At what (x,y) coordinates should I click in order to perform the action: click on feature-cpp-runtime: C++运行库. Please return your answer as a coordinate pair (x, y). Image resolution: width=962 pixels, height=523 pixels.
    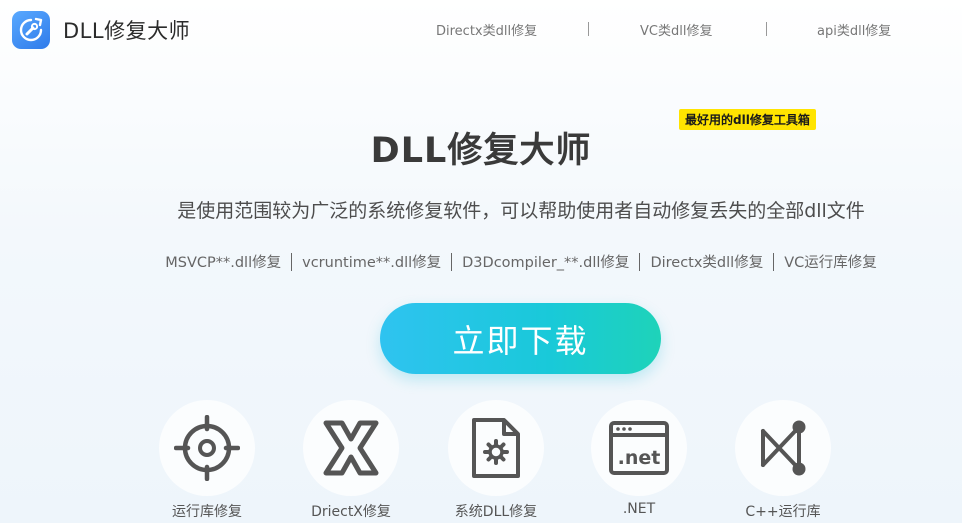
    Looking at the image, I should click on (783, 461).